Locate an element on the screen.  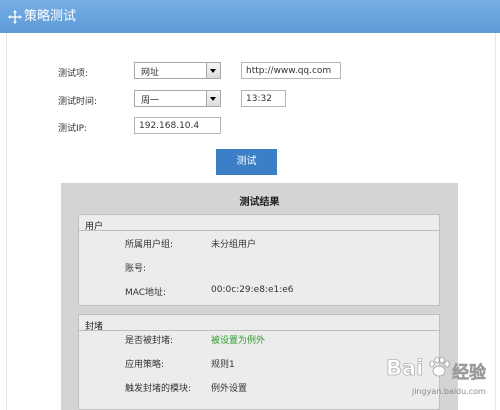
result-title: 测试结果 is located at coordinates (259, 202).